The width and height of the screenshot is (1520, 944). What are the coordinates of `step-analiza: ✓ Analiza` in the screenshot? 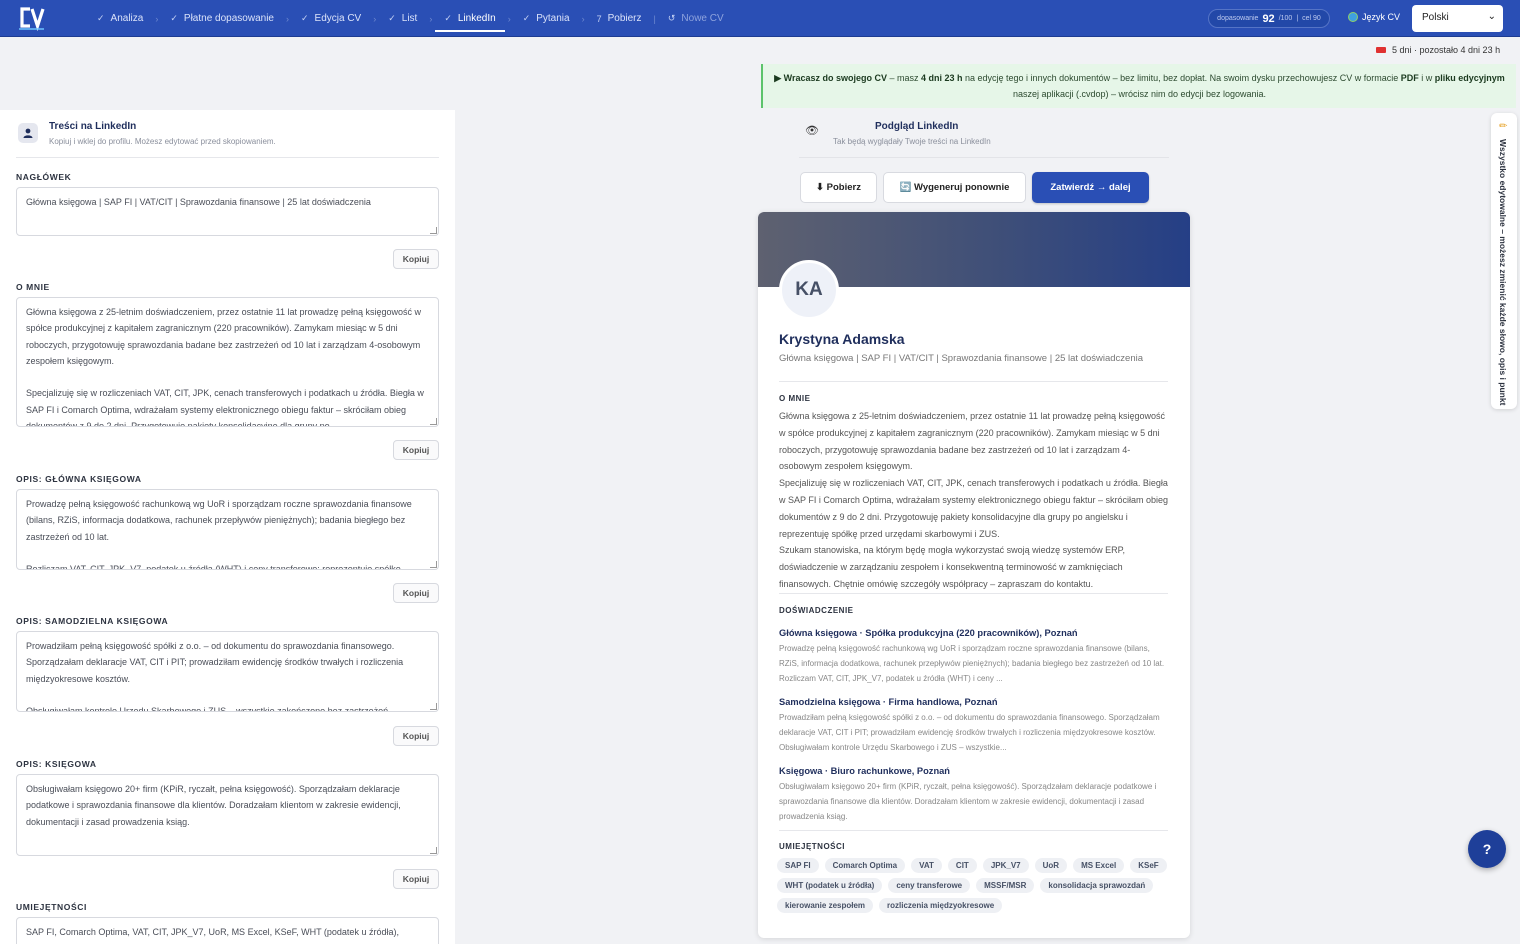 It's located at (120, 18).